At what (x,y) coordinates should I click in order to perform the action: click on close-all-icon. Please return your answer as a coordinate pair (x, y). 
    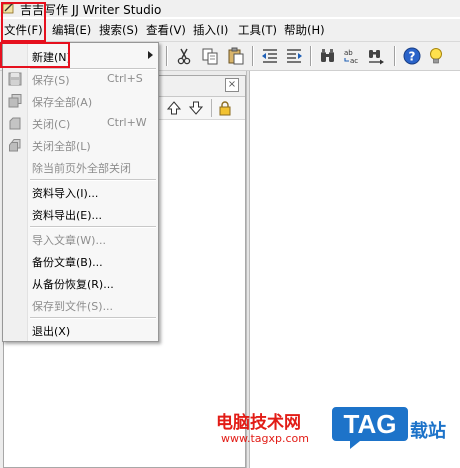
    Looking at the image, I should click on (15, 145).